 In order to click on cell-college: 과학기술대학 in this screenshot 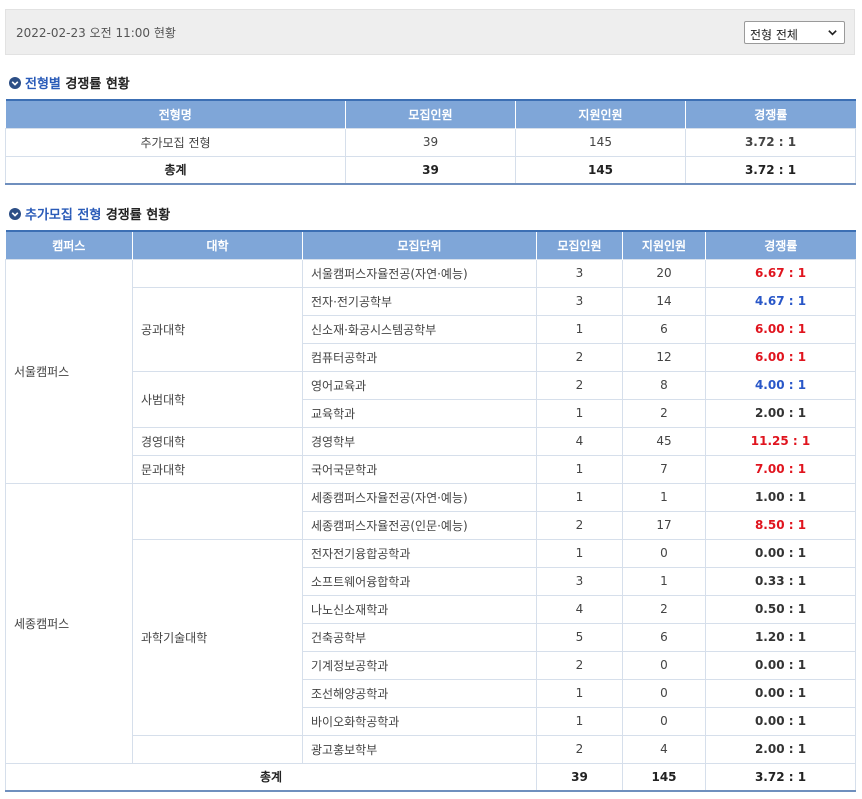, I will do `click(217, 637)`.